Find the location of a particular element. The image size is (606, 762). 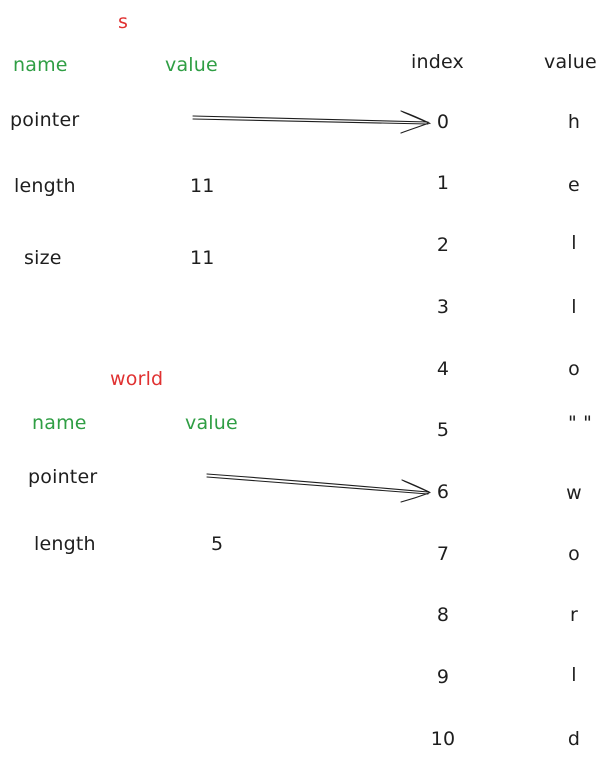

world-pointer-arrow is located at coordinates (318, 488).